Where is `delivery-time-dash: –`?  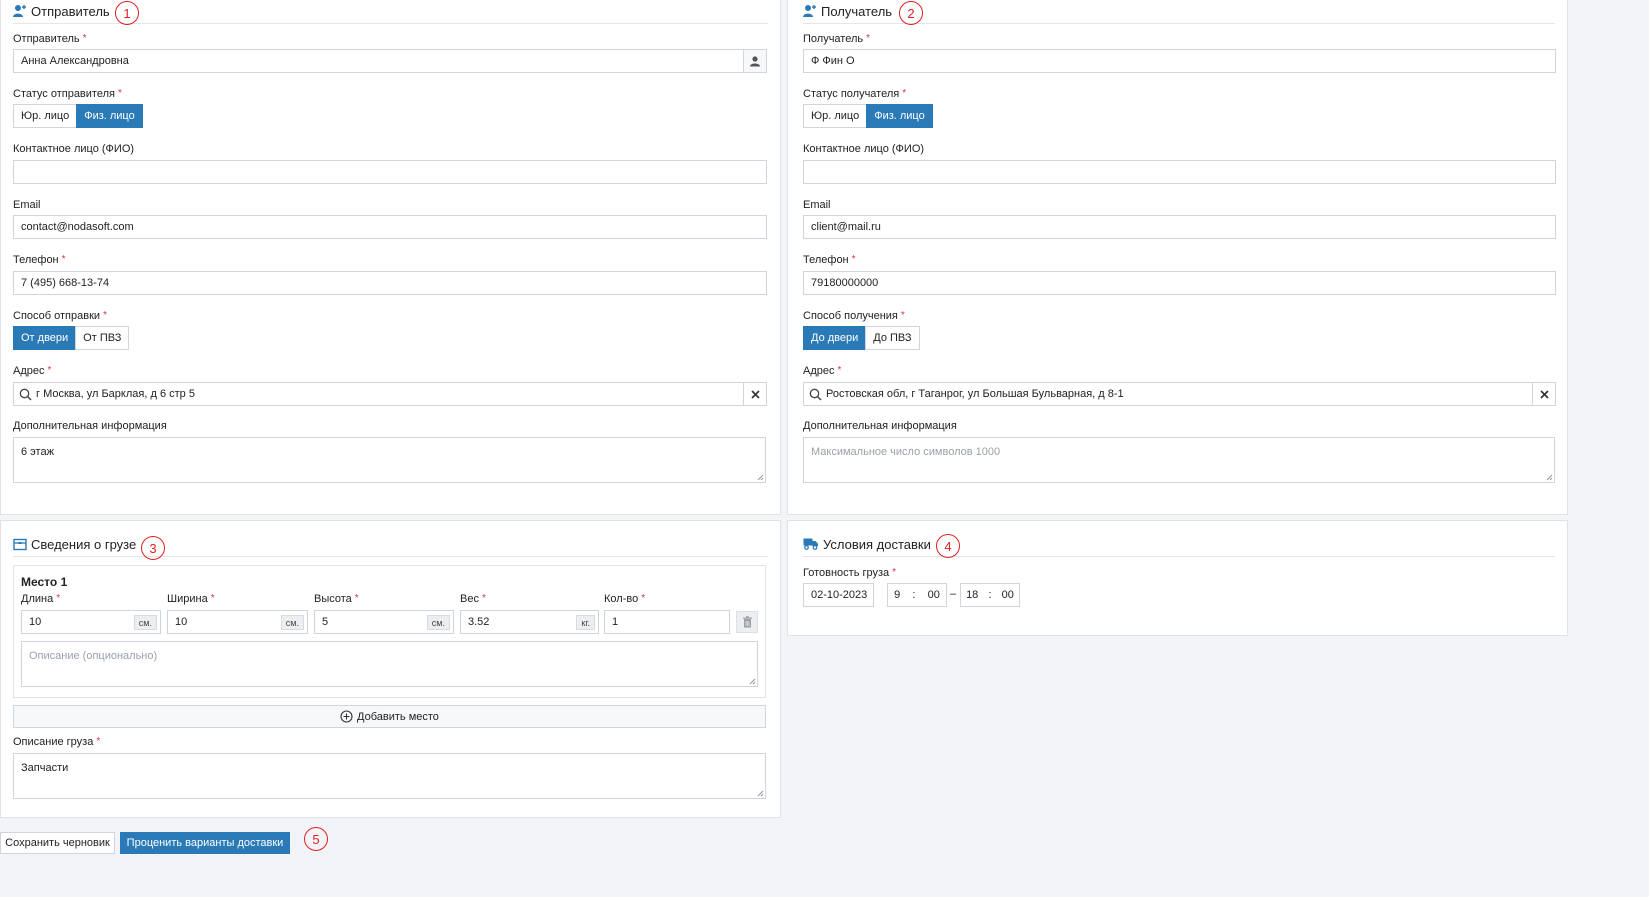 delivery-time-dash: – is located at coordinates (953, 594).